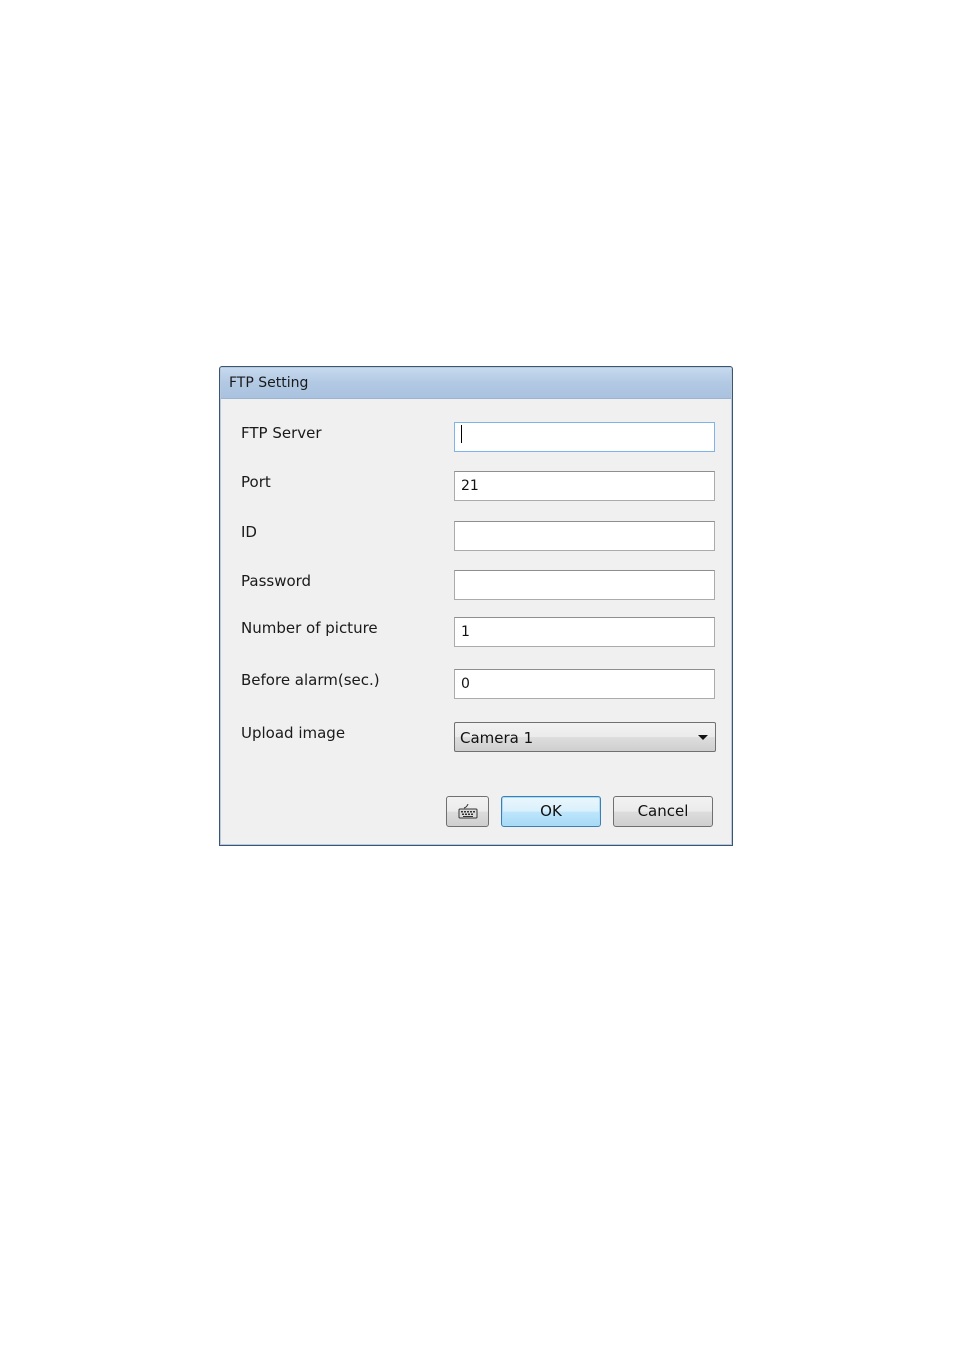  What do you see at coordinates (276, 581) in the screenshot?
I see `password-label: Password` at bounding box center [276, 581].